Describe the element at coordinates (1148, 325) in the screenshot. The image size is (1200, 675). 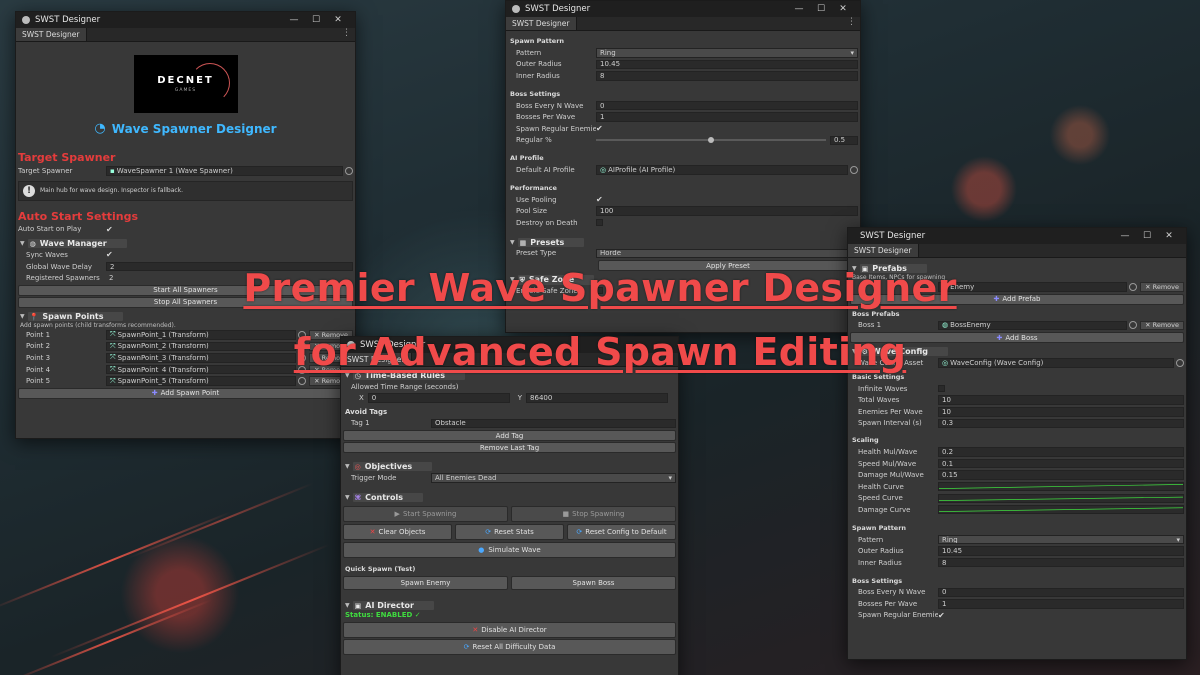
I see `close-icon: ✕` at that location.